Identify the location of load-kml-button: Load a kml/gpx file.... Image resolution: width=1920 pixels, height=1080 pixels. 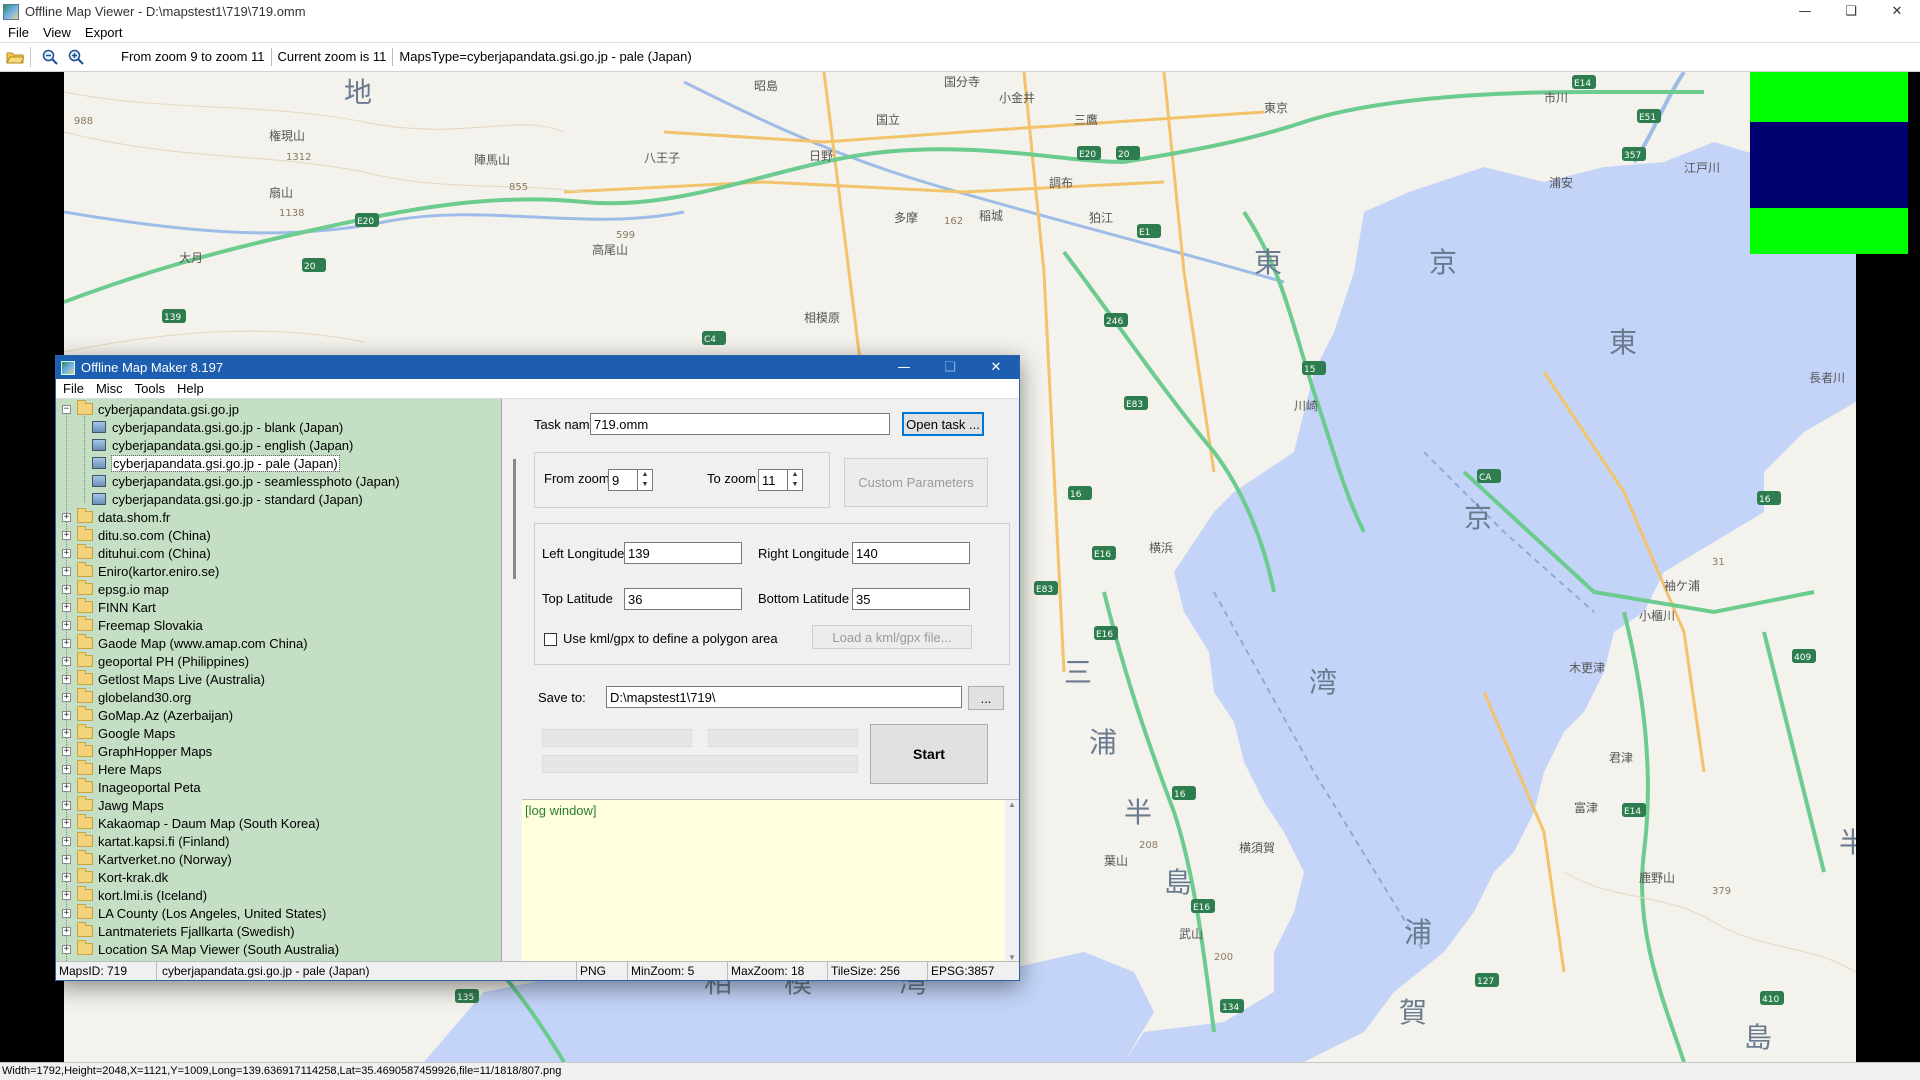
(892, 637).